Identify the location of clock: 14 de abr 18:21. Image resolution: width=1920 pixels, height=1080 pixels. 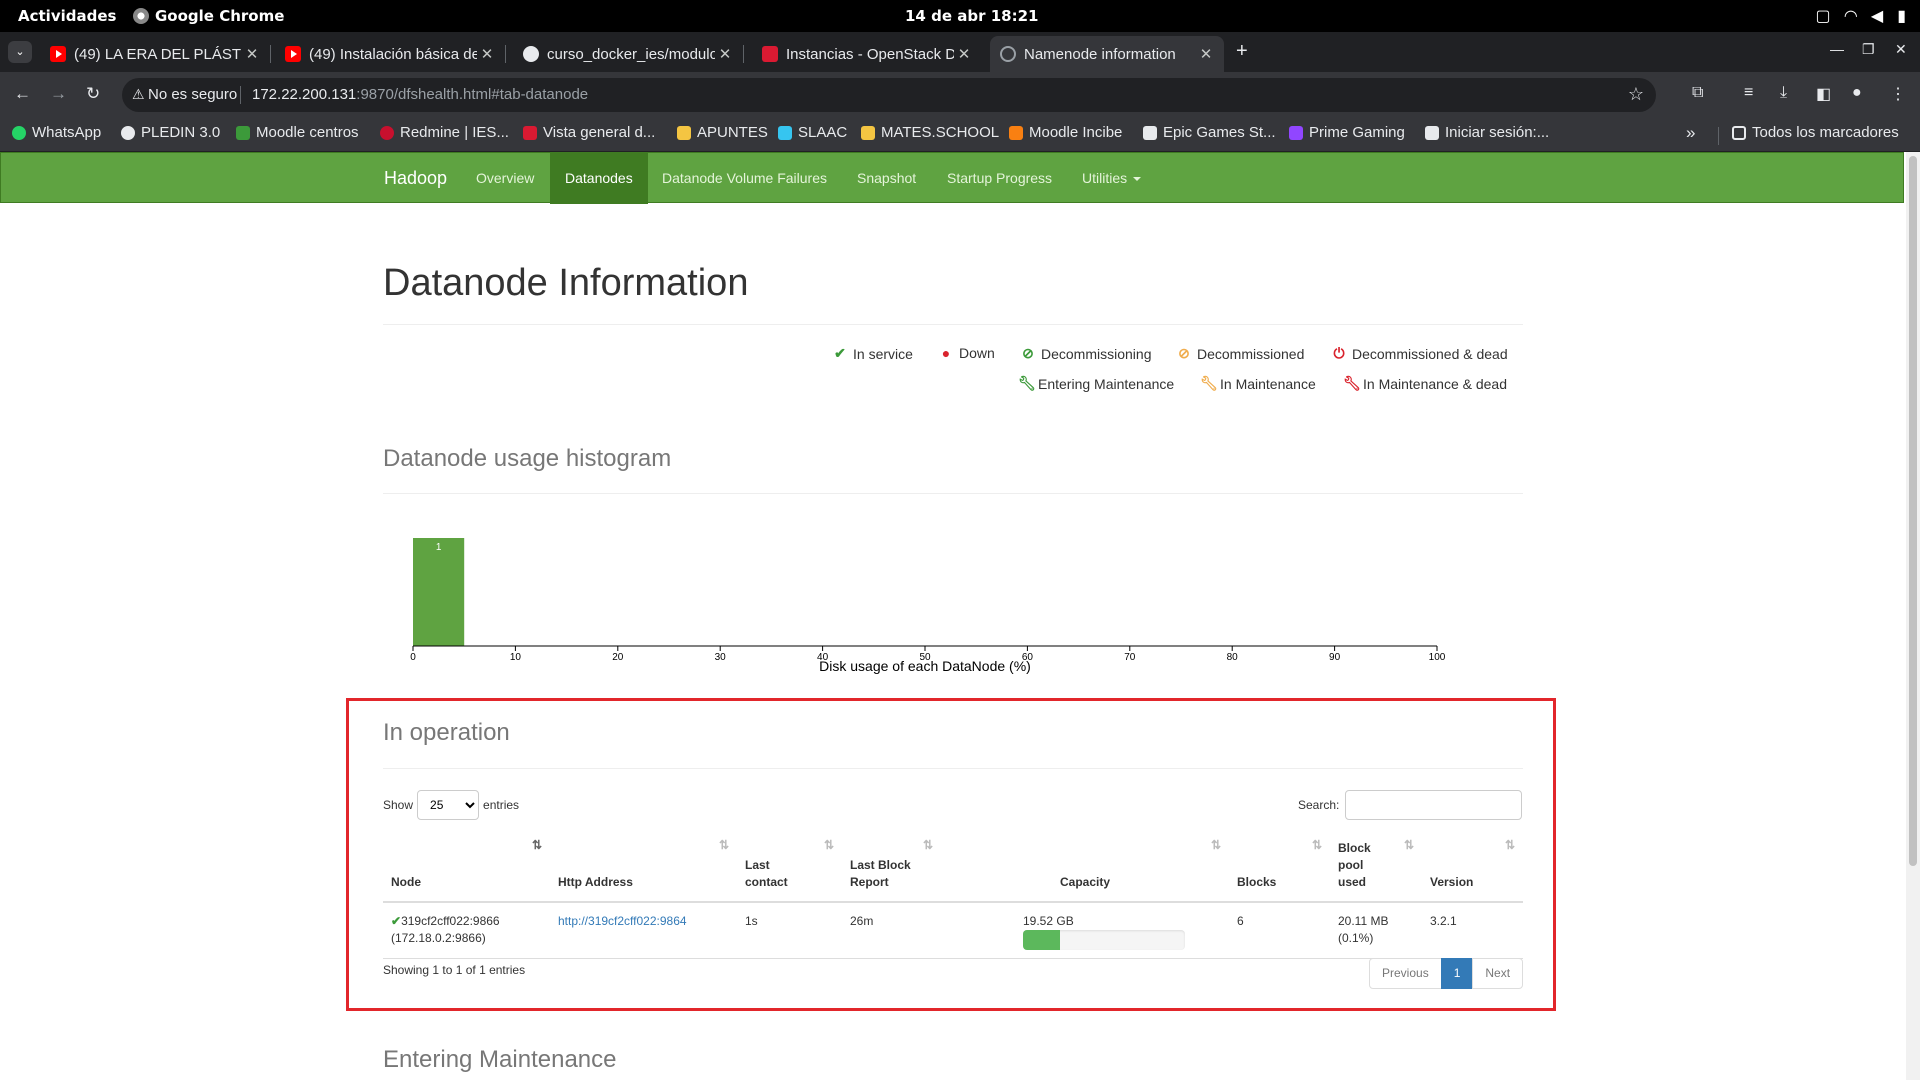
(971, 16).